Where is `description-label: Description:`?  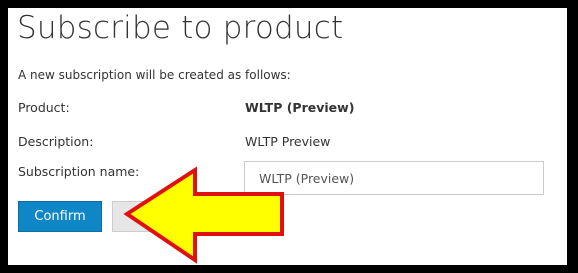 description-label: Description: is located at coordinates (56, 141).